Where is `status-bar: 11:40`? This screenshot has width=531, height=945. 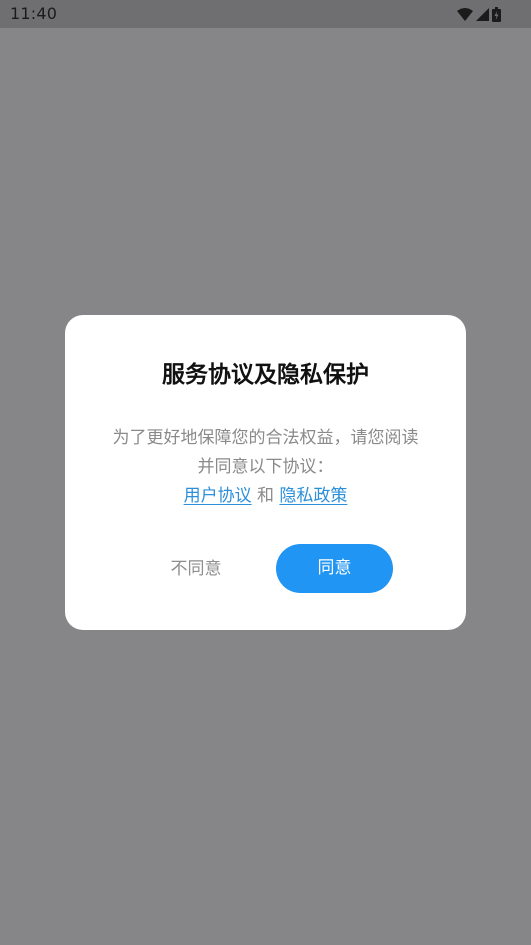
status-bar: 11:40 is located at coordinates (265, 14).